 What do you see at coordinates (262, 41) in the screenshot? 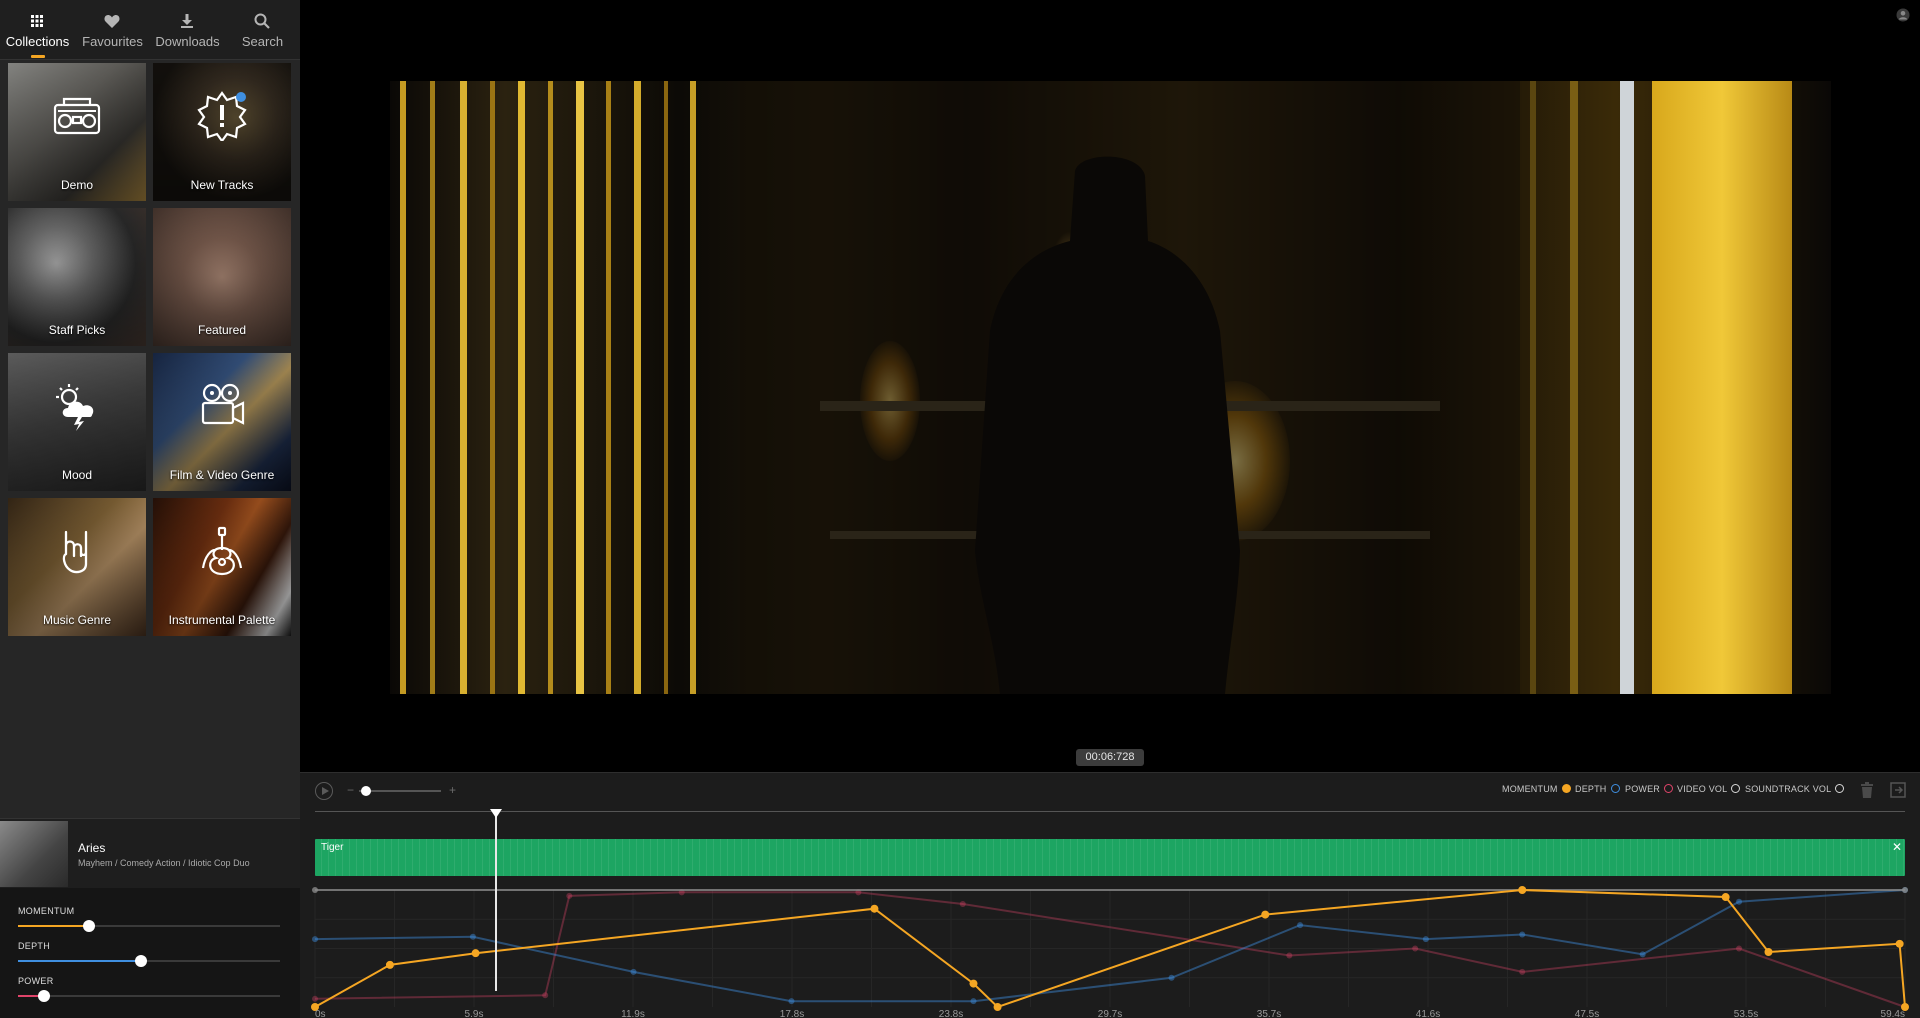
I see `nav-label: Search` at bounding box center [262, 41].